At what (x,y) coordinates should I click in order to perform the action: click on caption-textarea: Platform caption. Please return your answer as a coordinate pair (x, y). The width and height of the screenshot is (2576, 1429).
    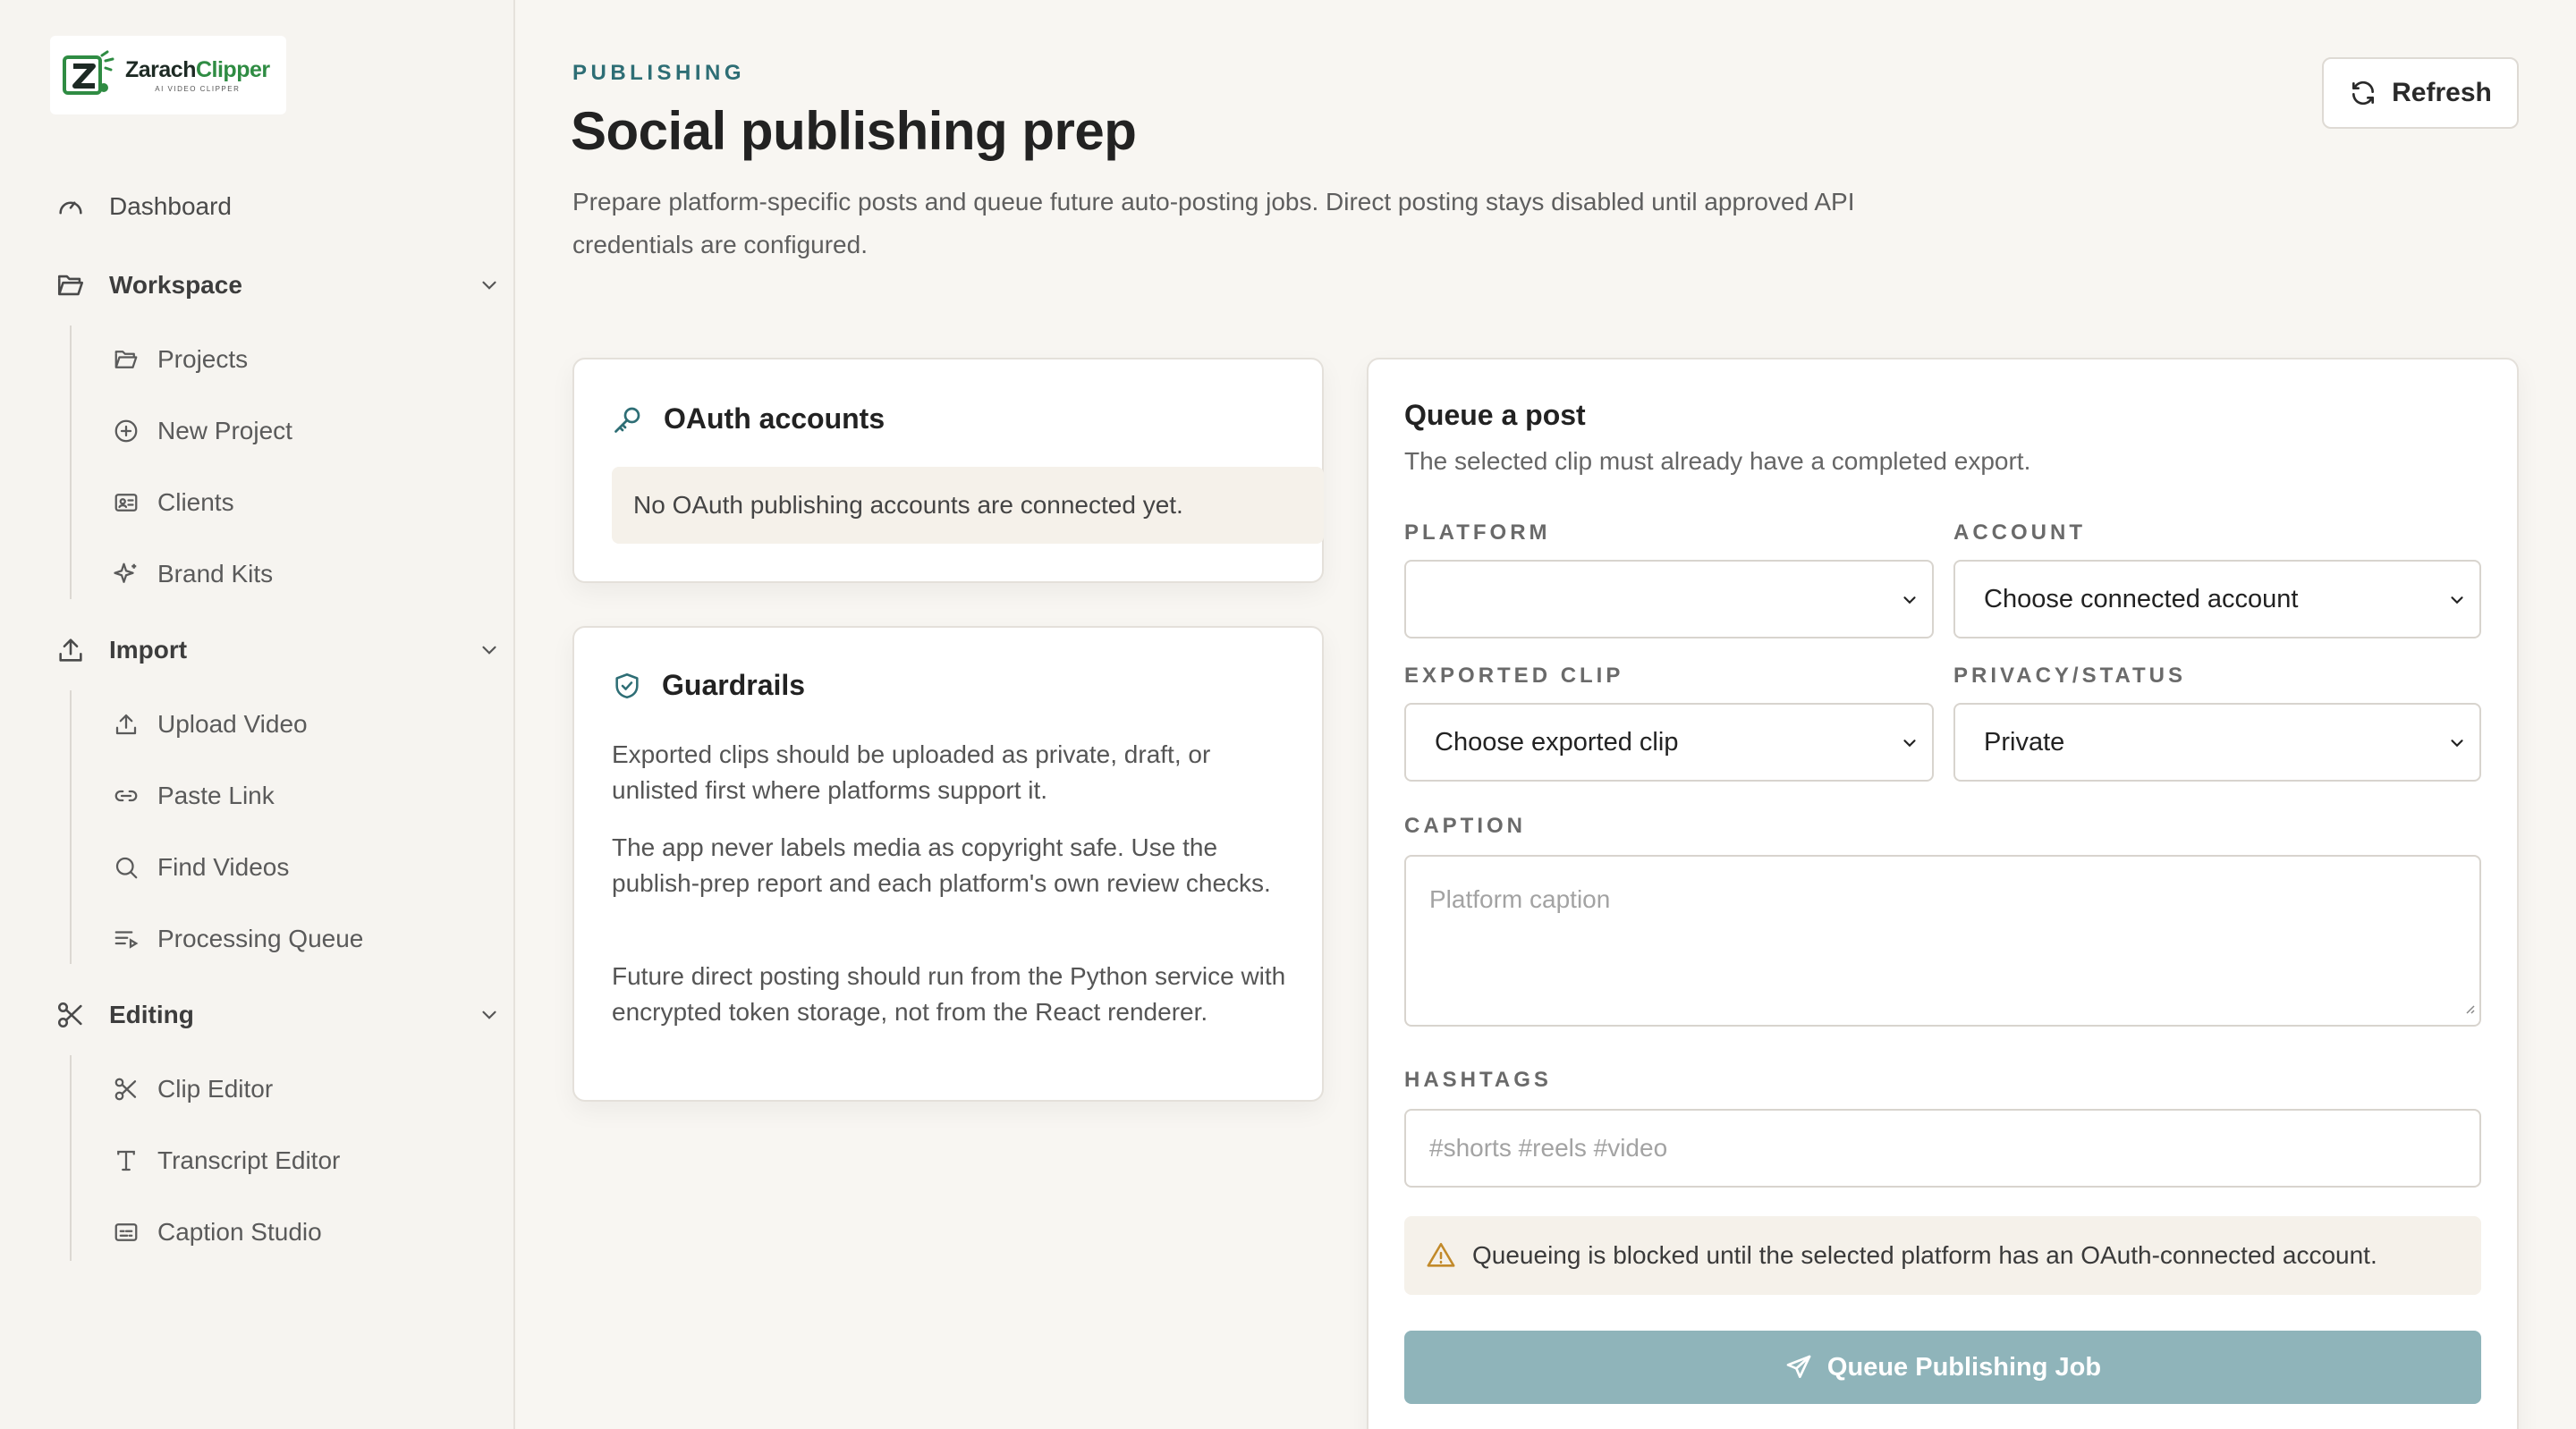
    Looking at the image, I should click on (1942, 941).